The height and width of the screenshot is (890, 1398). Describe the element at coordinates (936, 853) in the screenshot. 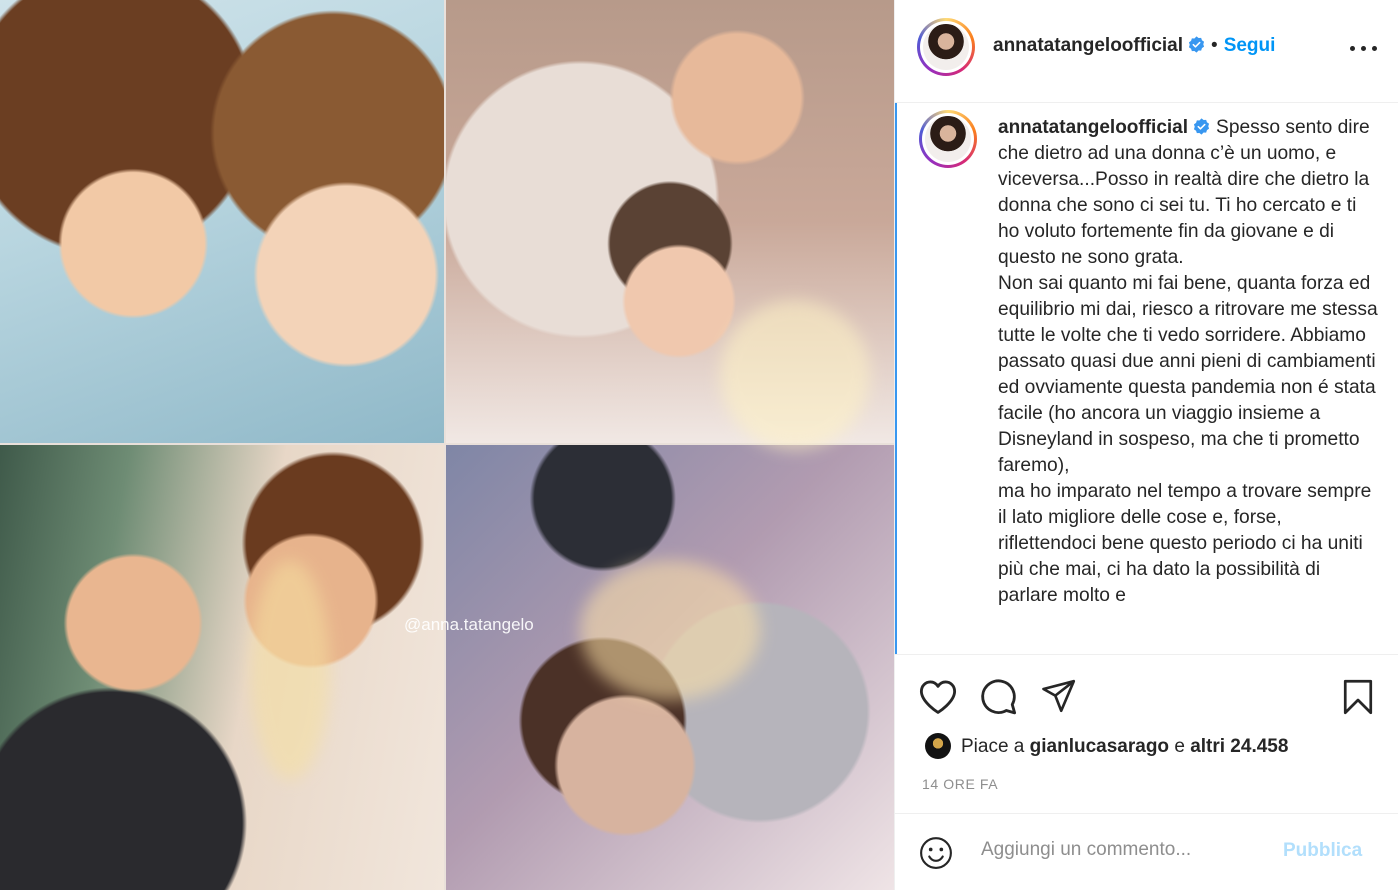

I see `emoji-icon` at that location.